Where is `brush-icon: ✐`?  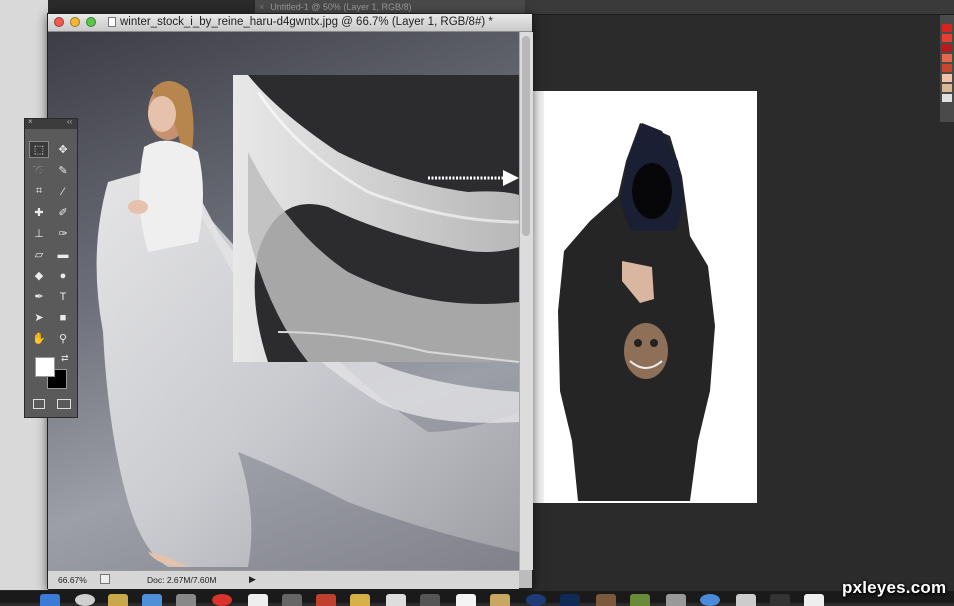 brush-icon: ✐ is located at coordinates (63, 212).